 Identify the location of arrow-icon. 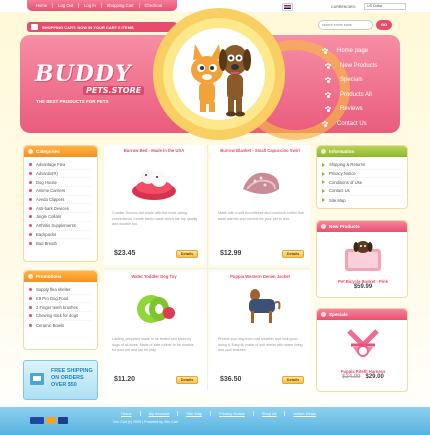
(323, 164).